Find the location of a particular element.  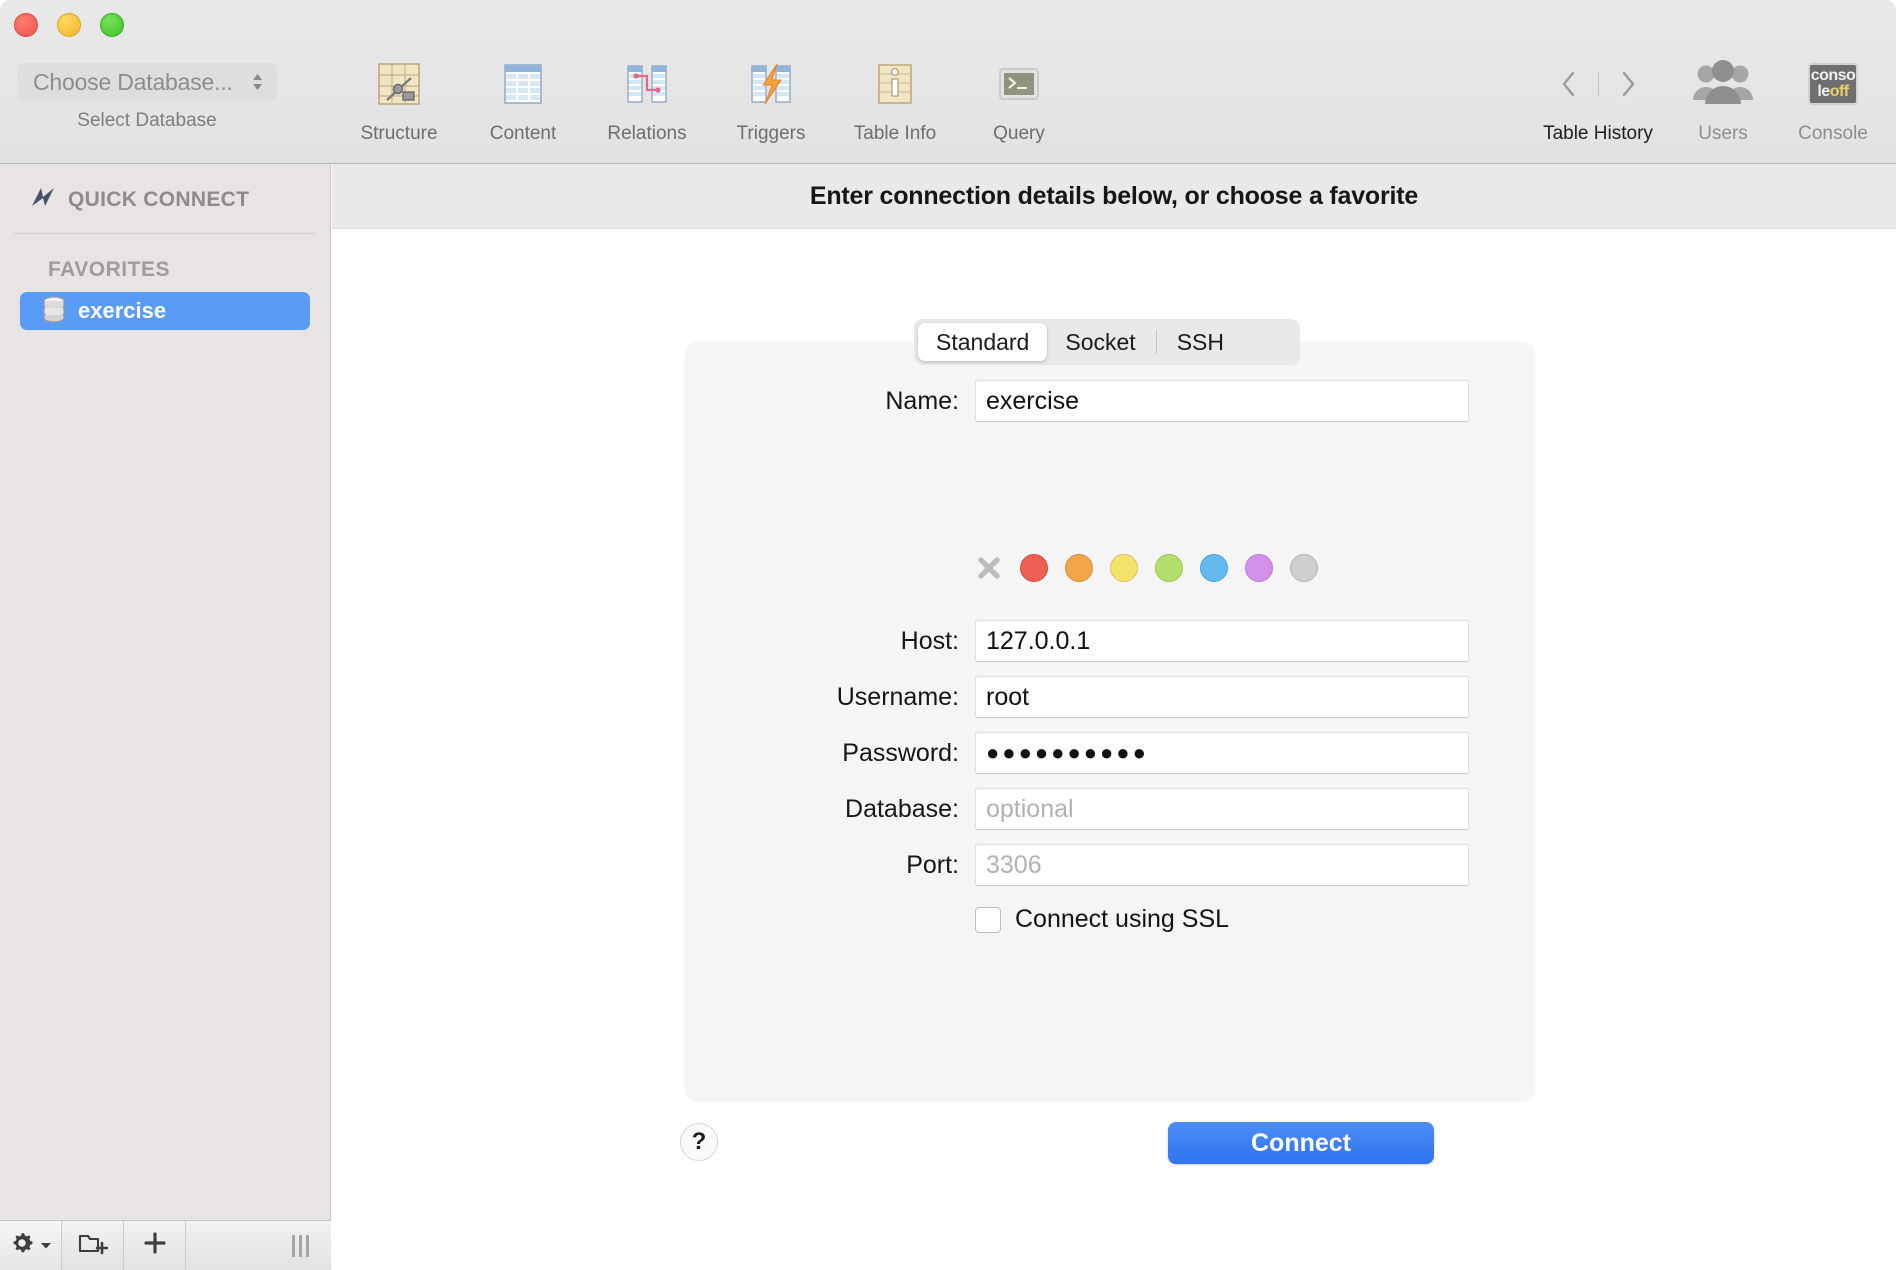

name-input: exercise is located at coordinates (1222, 401).